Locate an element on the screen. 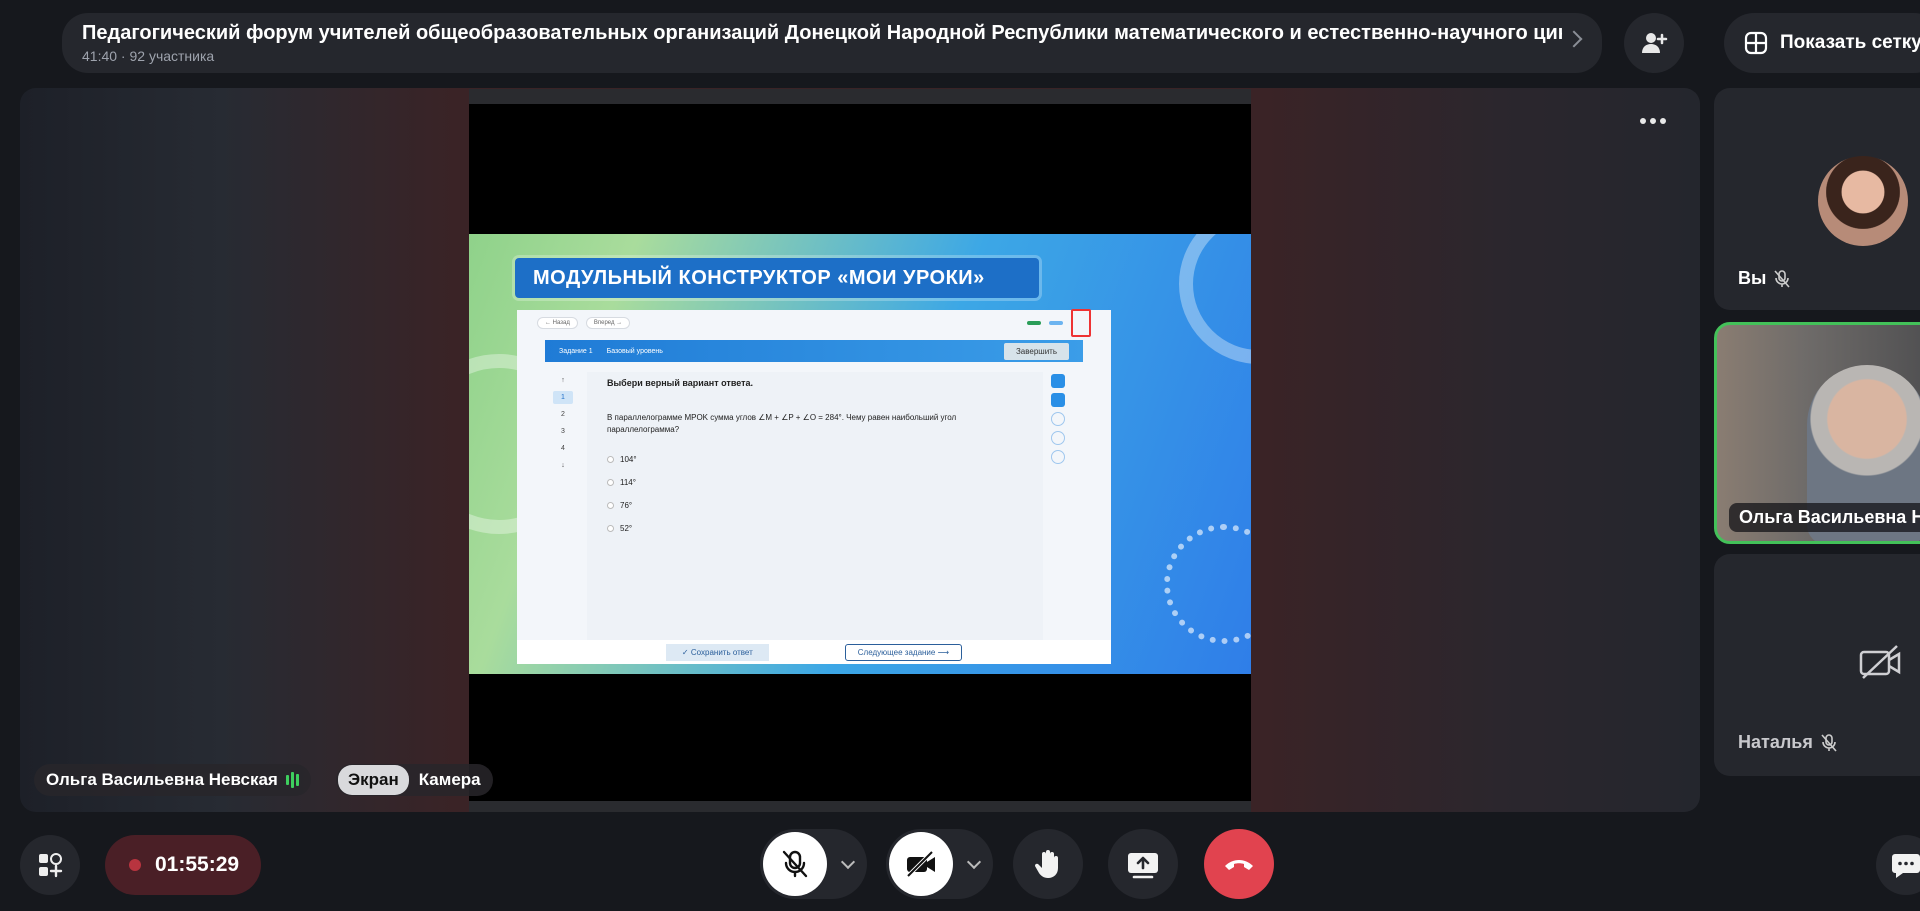 The height and width of the screenshot is (911, 1920). more-options-button is located at coordinates (1653, 121).